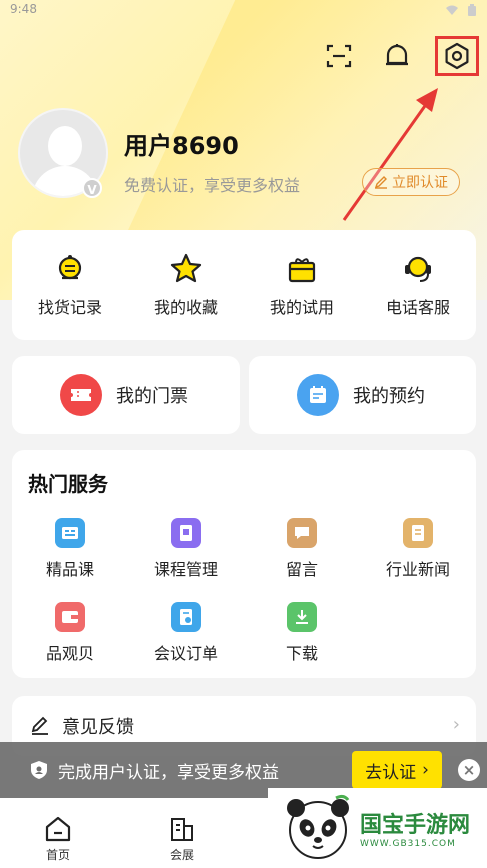 Image resolution: width=487 pixels, height=868 pixels. I want to click on service-label: 下载, so click(301, 653).